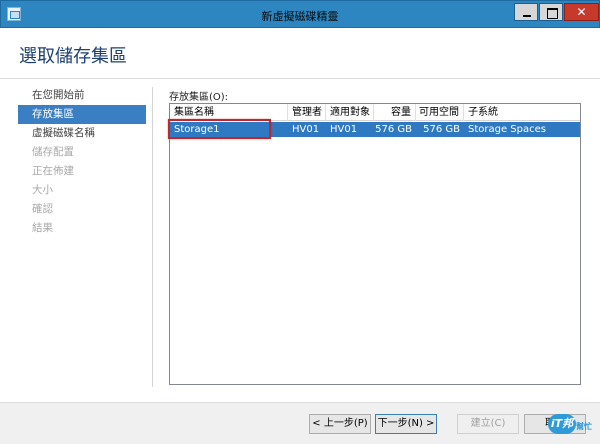 This screenshot has height=444, width=600. I want to click on ithome-watermark: iT邦 幫忙, so click(571, 427).